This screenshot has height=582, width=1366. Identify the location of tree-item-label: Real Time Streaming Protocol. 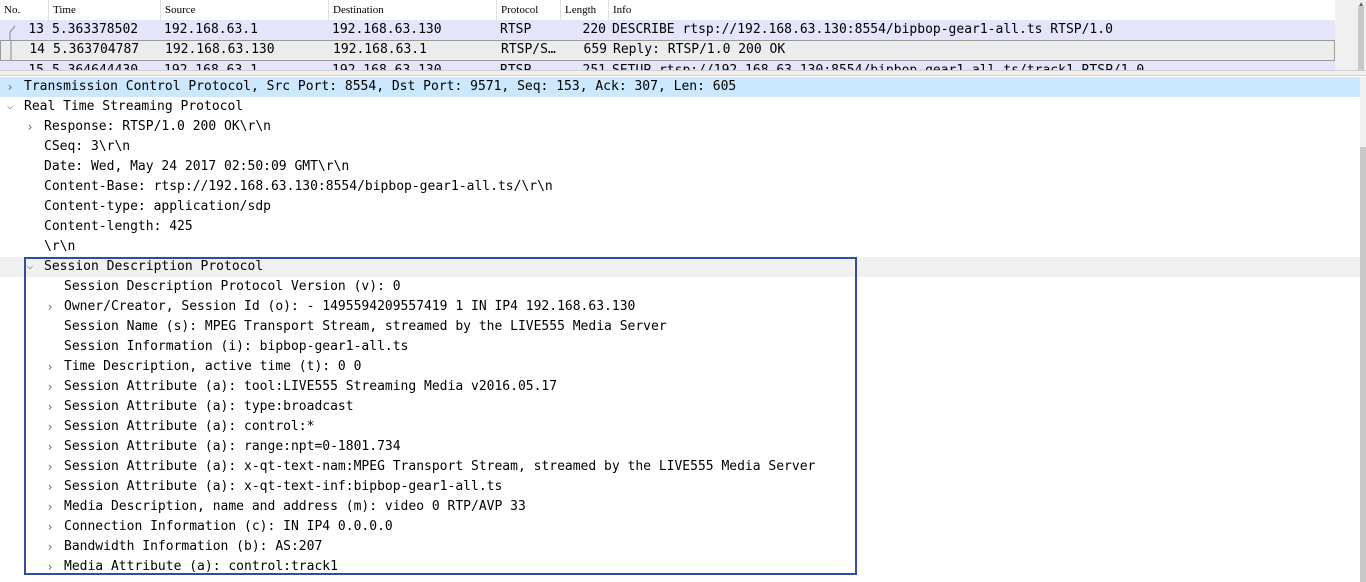
(134, 106).